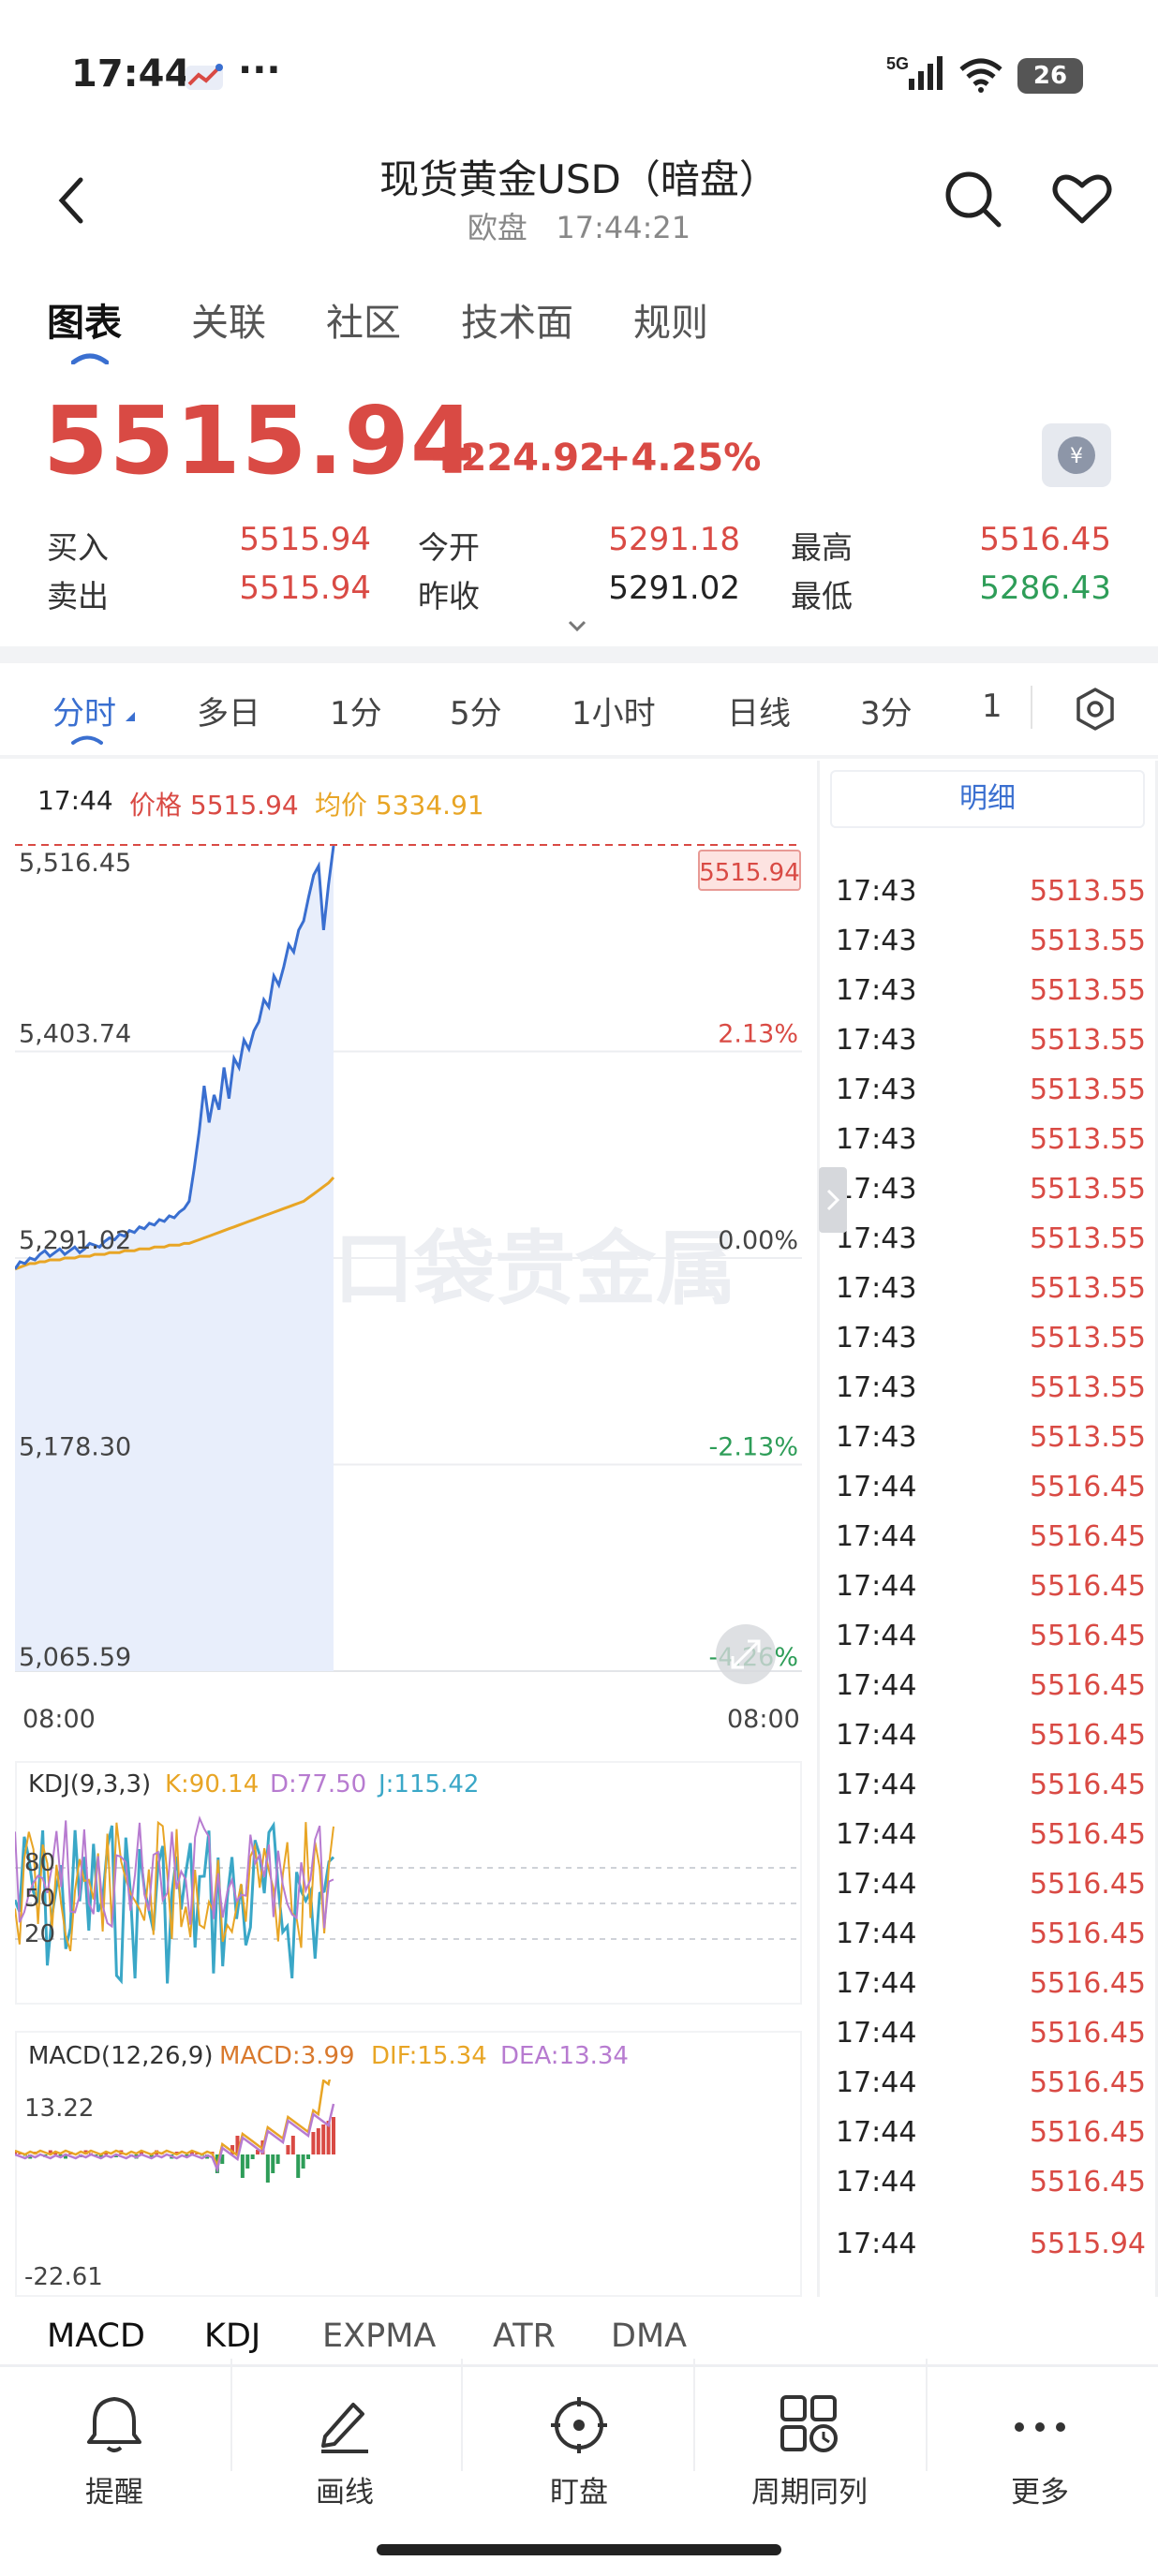 Image resolution: width=1158 pixels, height=2576 pixels. I want to click on period-tab-intraday: 分时, so click(84, 710).